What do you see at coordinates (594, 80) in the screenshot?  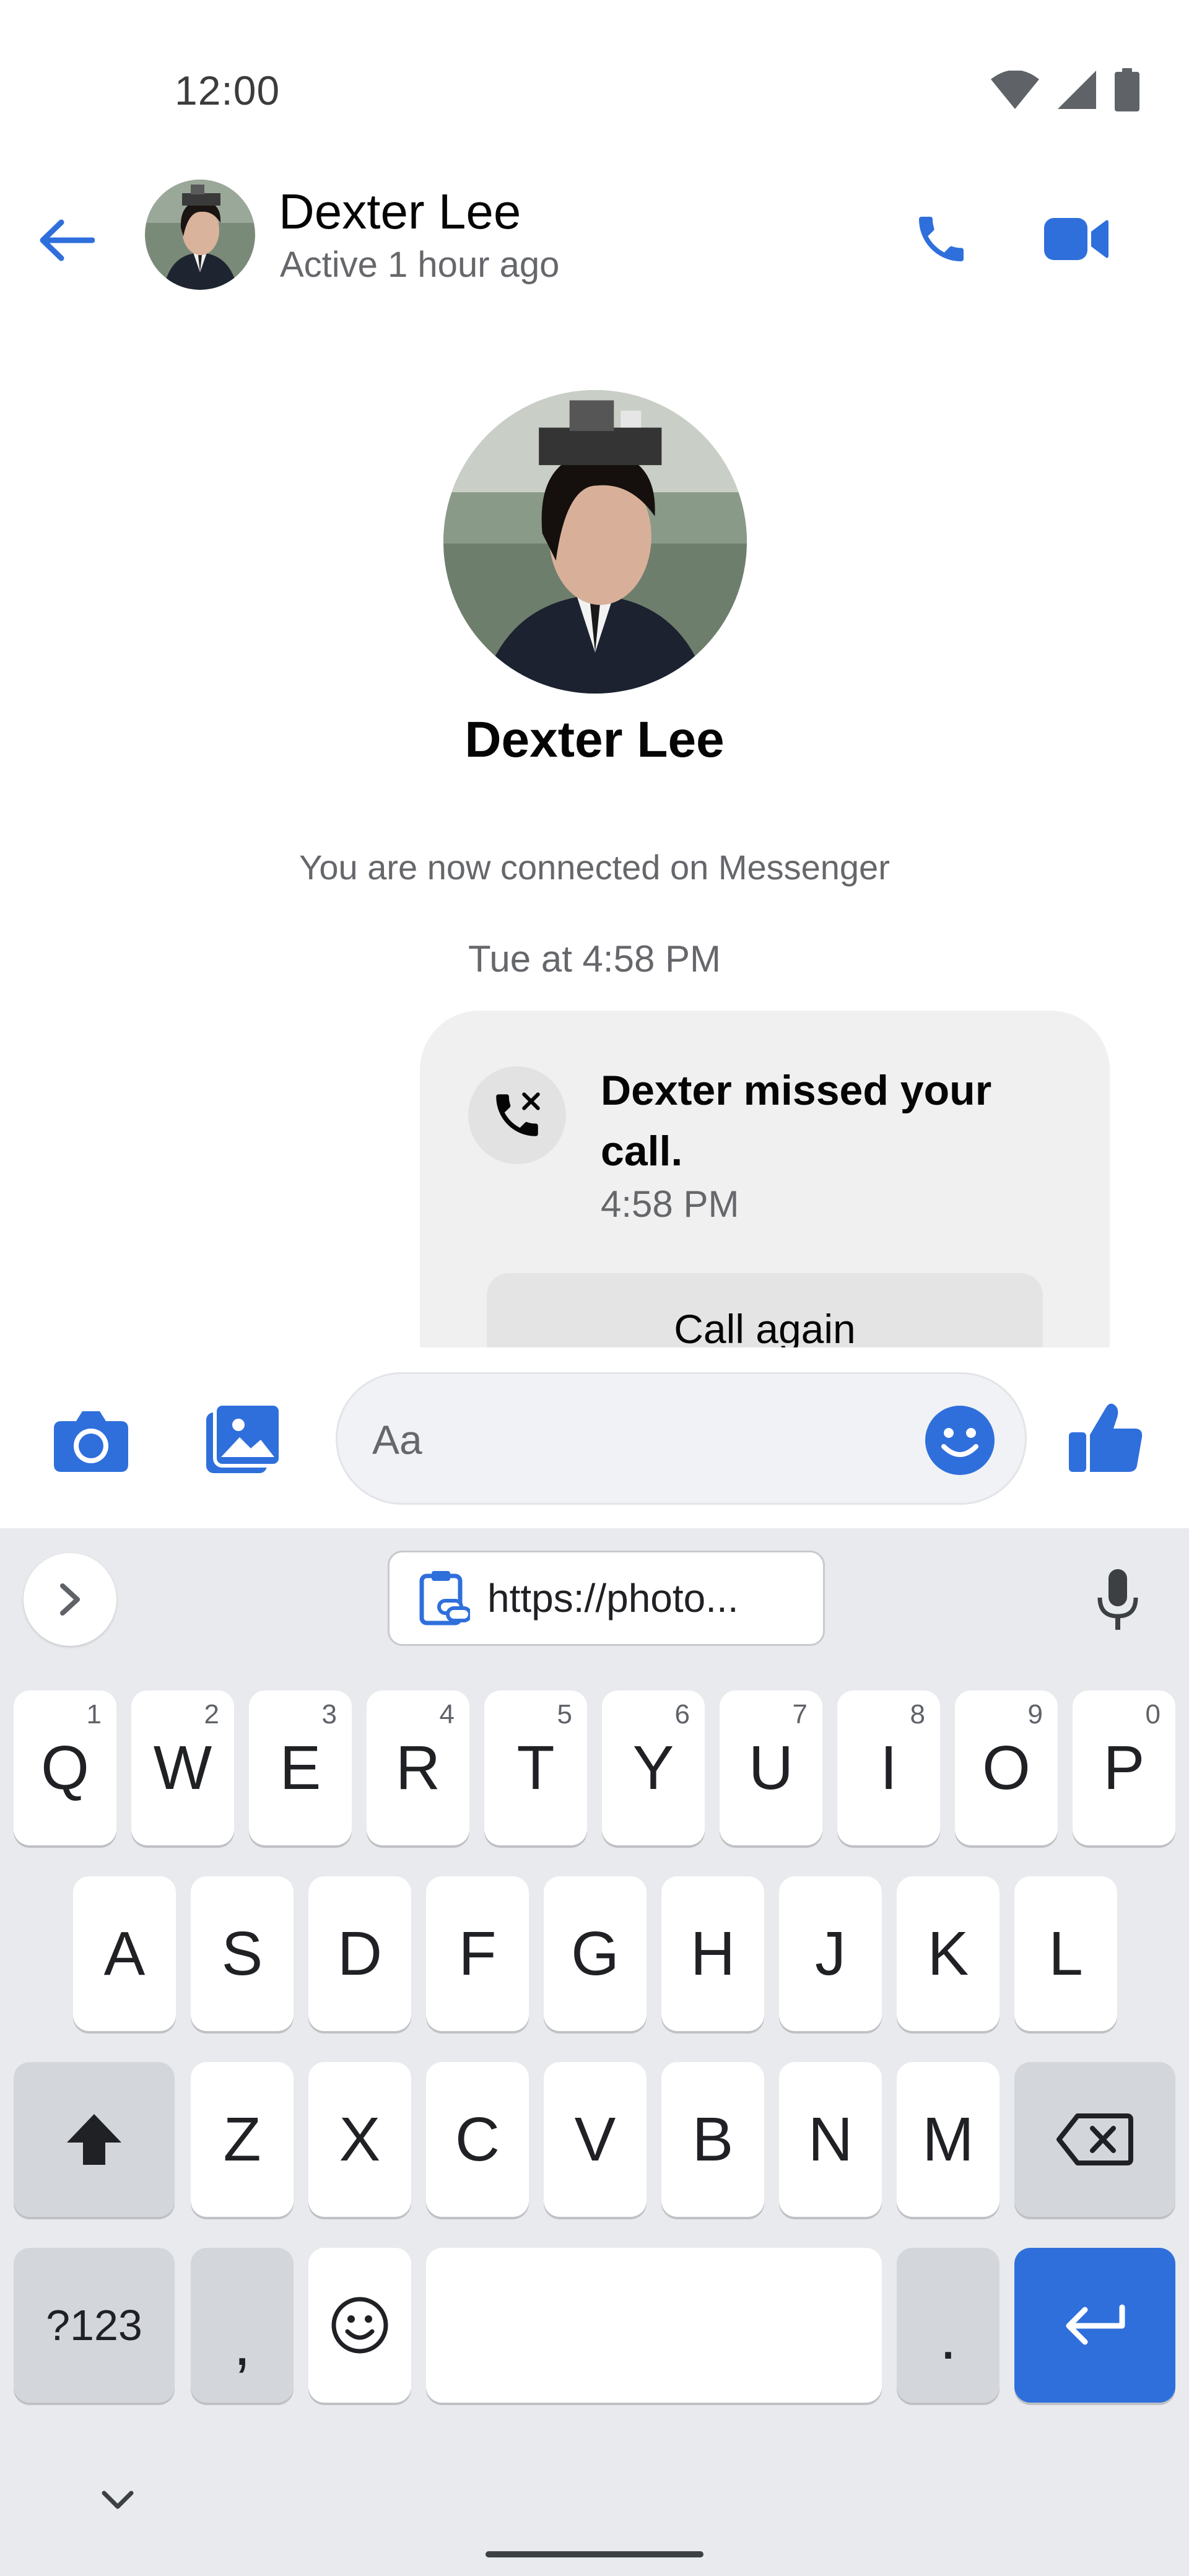 I see `status-bar: 12:00` at bounding box center [594, 80].